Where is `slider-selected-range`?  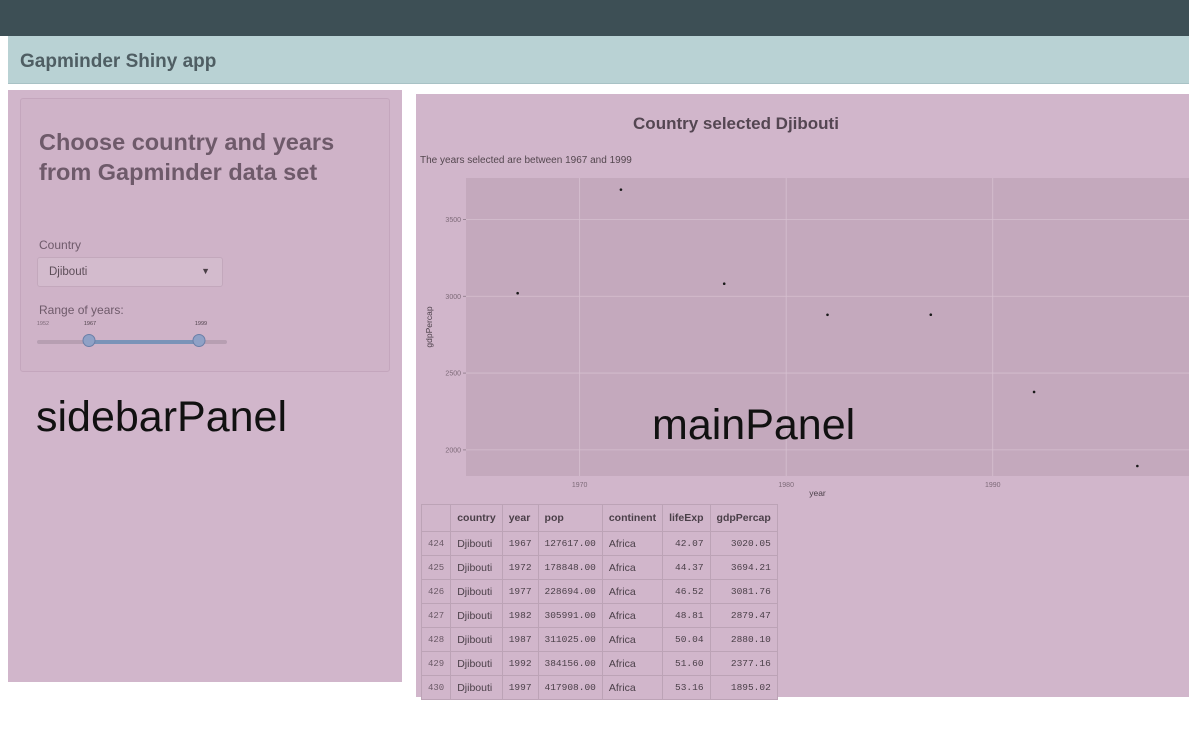 slider-selected-range is located at coordinates (144, 342).